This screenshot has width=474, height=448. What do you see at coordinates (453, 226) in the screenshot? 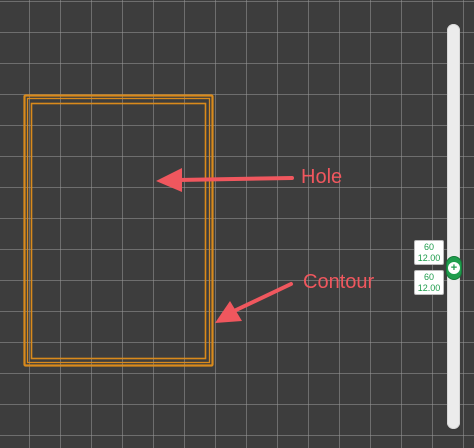
I see `layer-slider-track` at bounding box center [453, 226].